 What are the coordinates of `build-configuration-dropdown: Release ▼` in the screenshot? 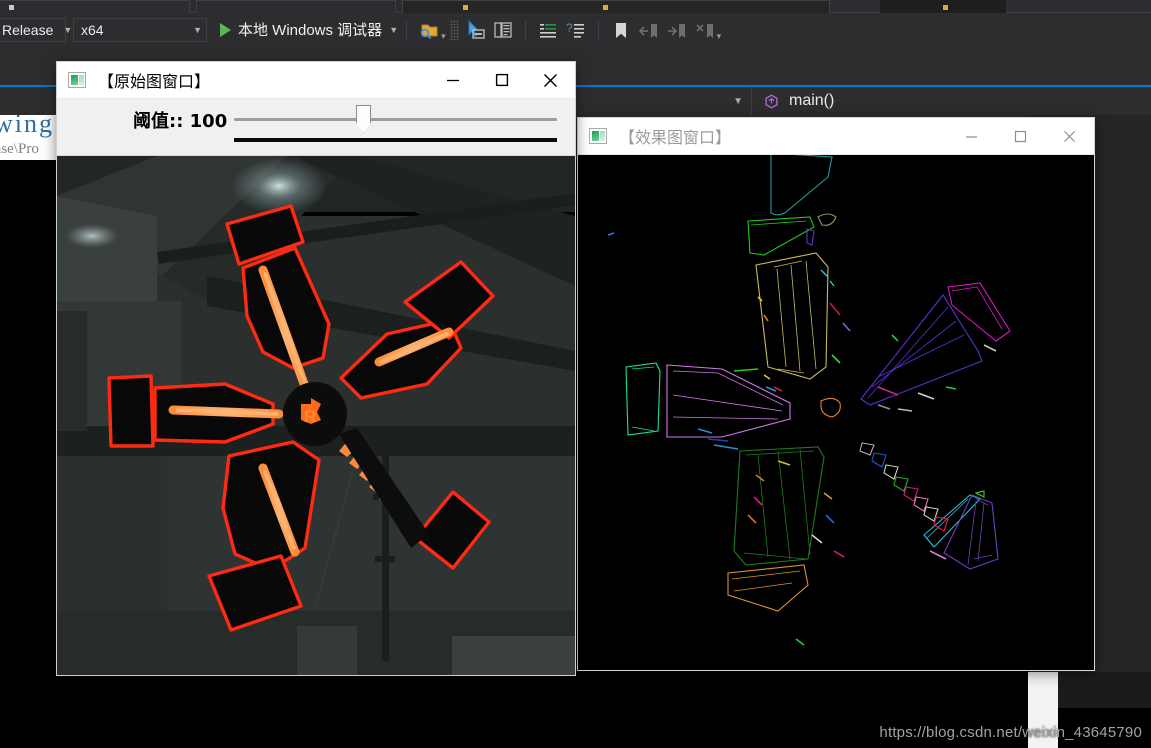 It's located at (36, 29).